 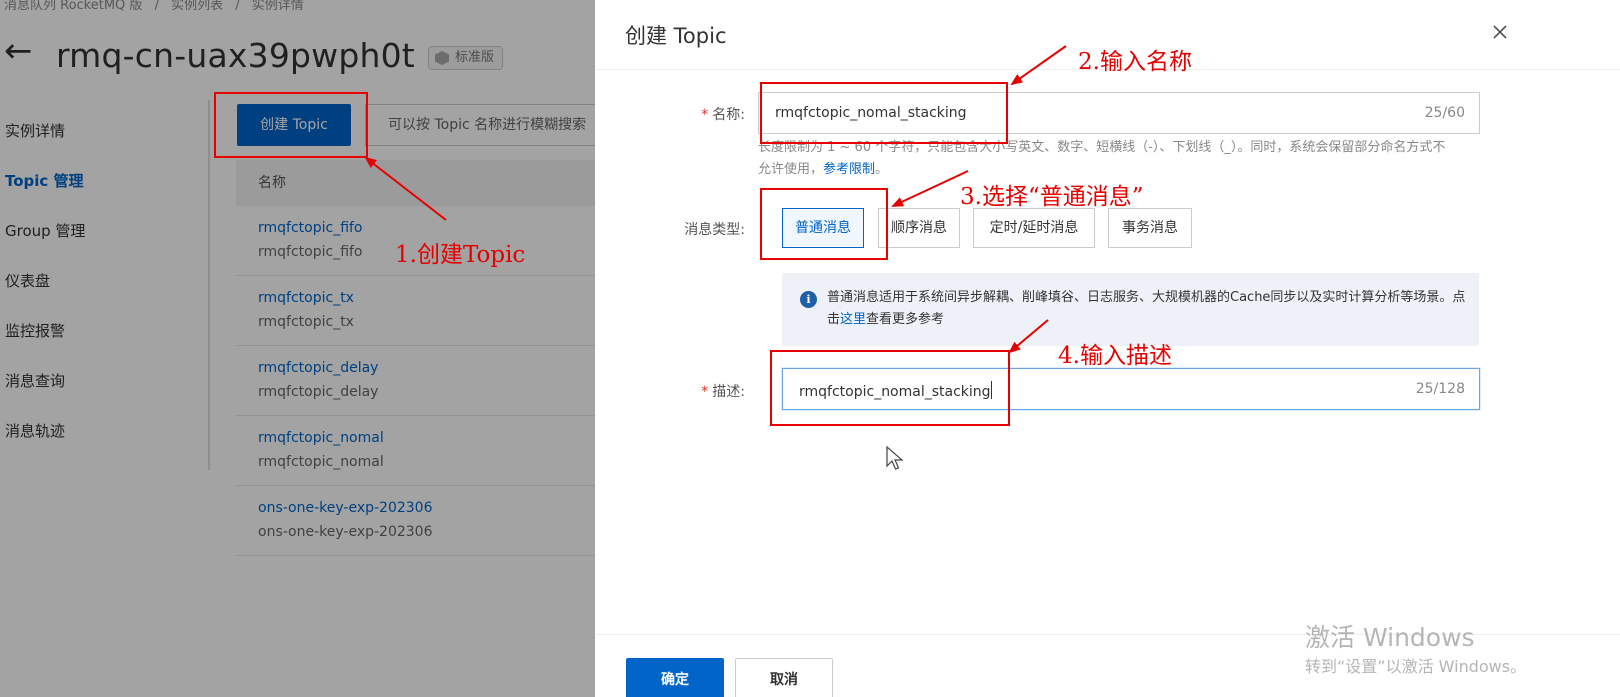 I want to click on description-char-count: 25/128, so click(x=1440, y=389).